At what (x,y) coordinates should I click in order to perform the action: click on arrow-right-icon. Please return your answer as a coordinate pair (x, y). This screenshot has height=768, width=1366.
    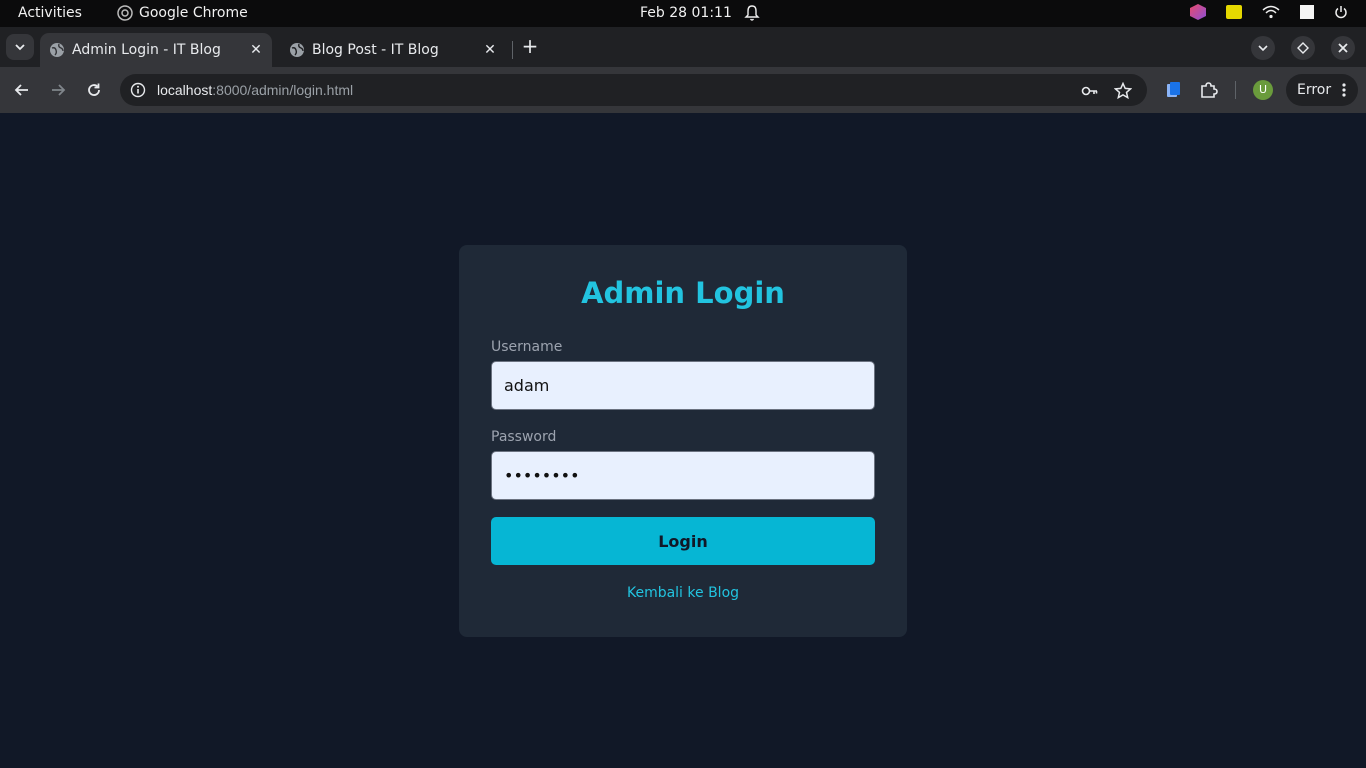
    Looking at the image, I should click on (59, 90).